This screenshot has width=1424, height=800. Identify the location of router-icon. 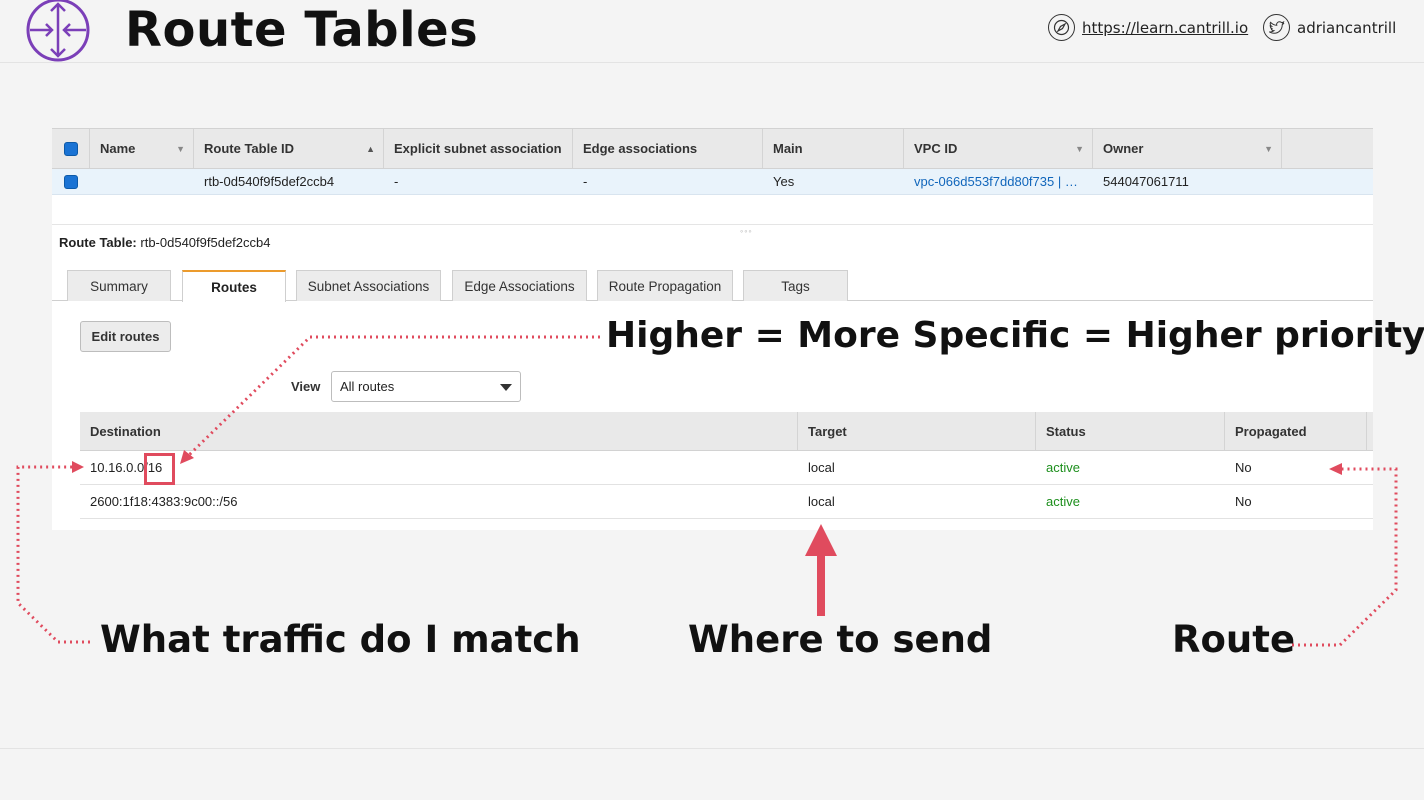
(58, 31).